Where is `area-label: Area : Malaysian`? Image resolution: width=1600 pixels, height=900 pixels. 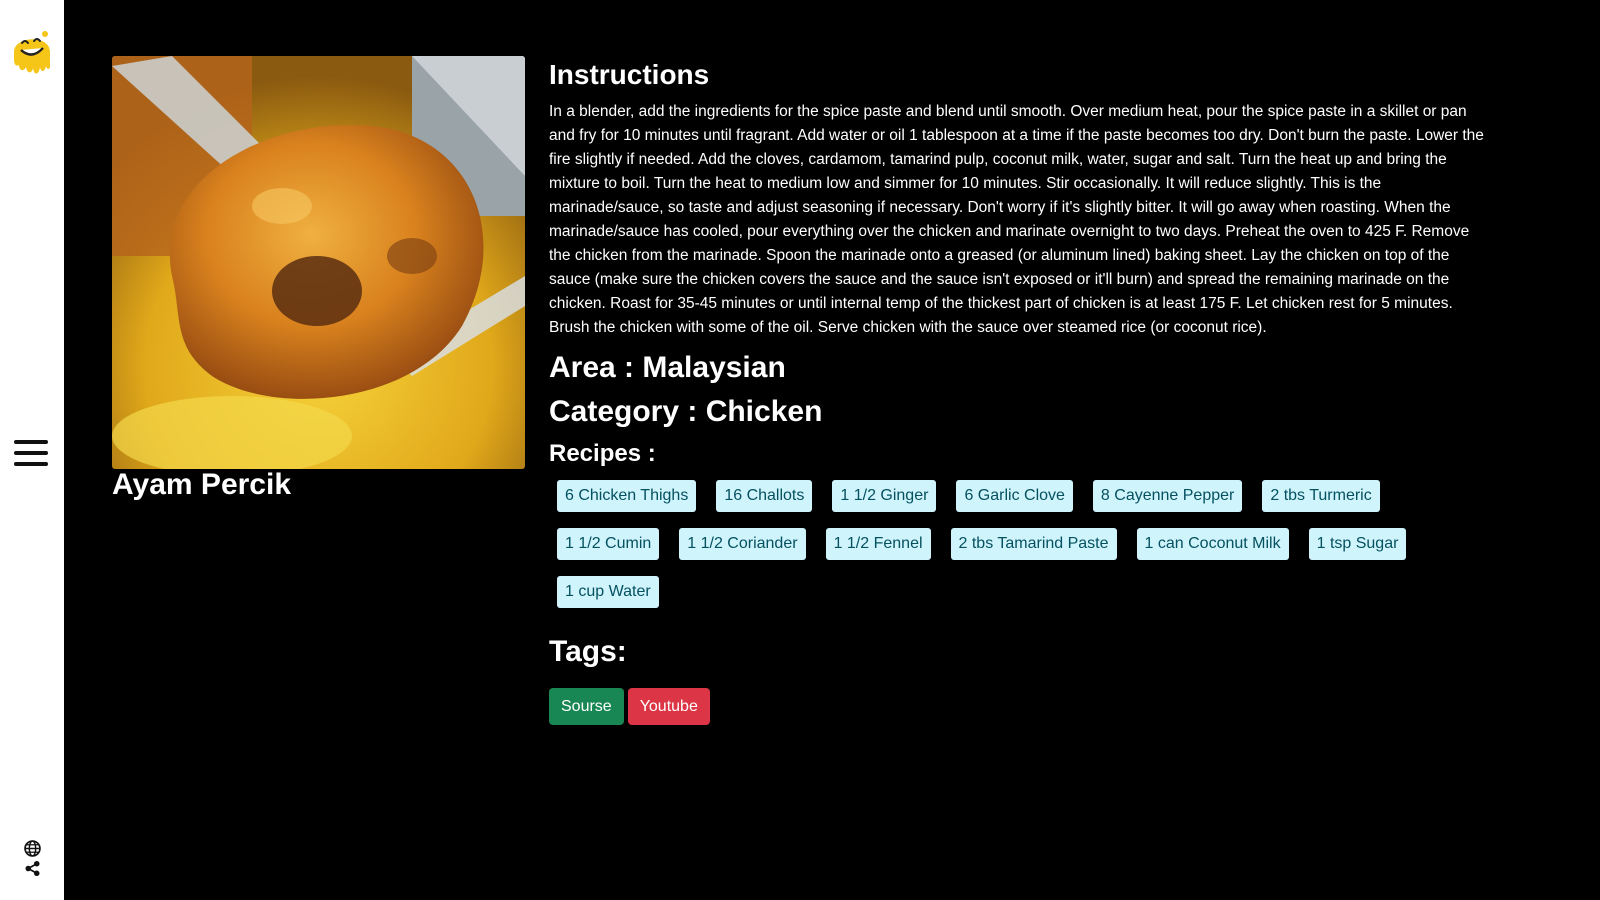
area-label: Area : Malaysian is located at coordinates (667, 367).